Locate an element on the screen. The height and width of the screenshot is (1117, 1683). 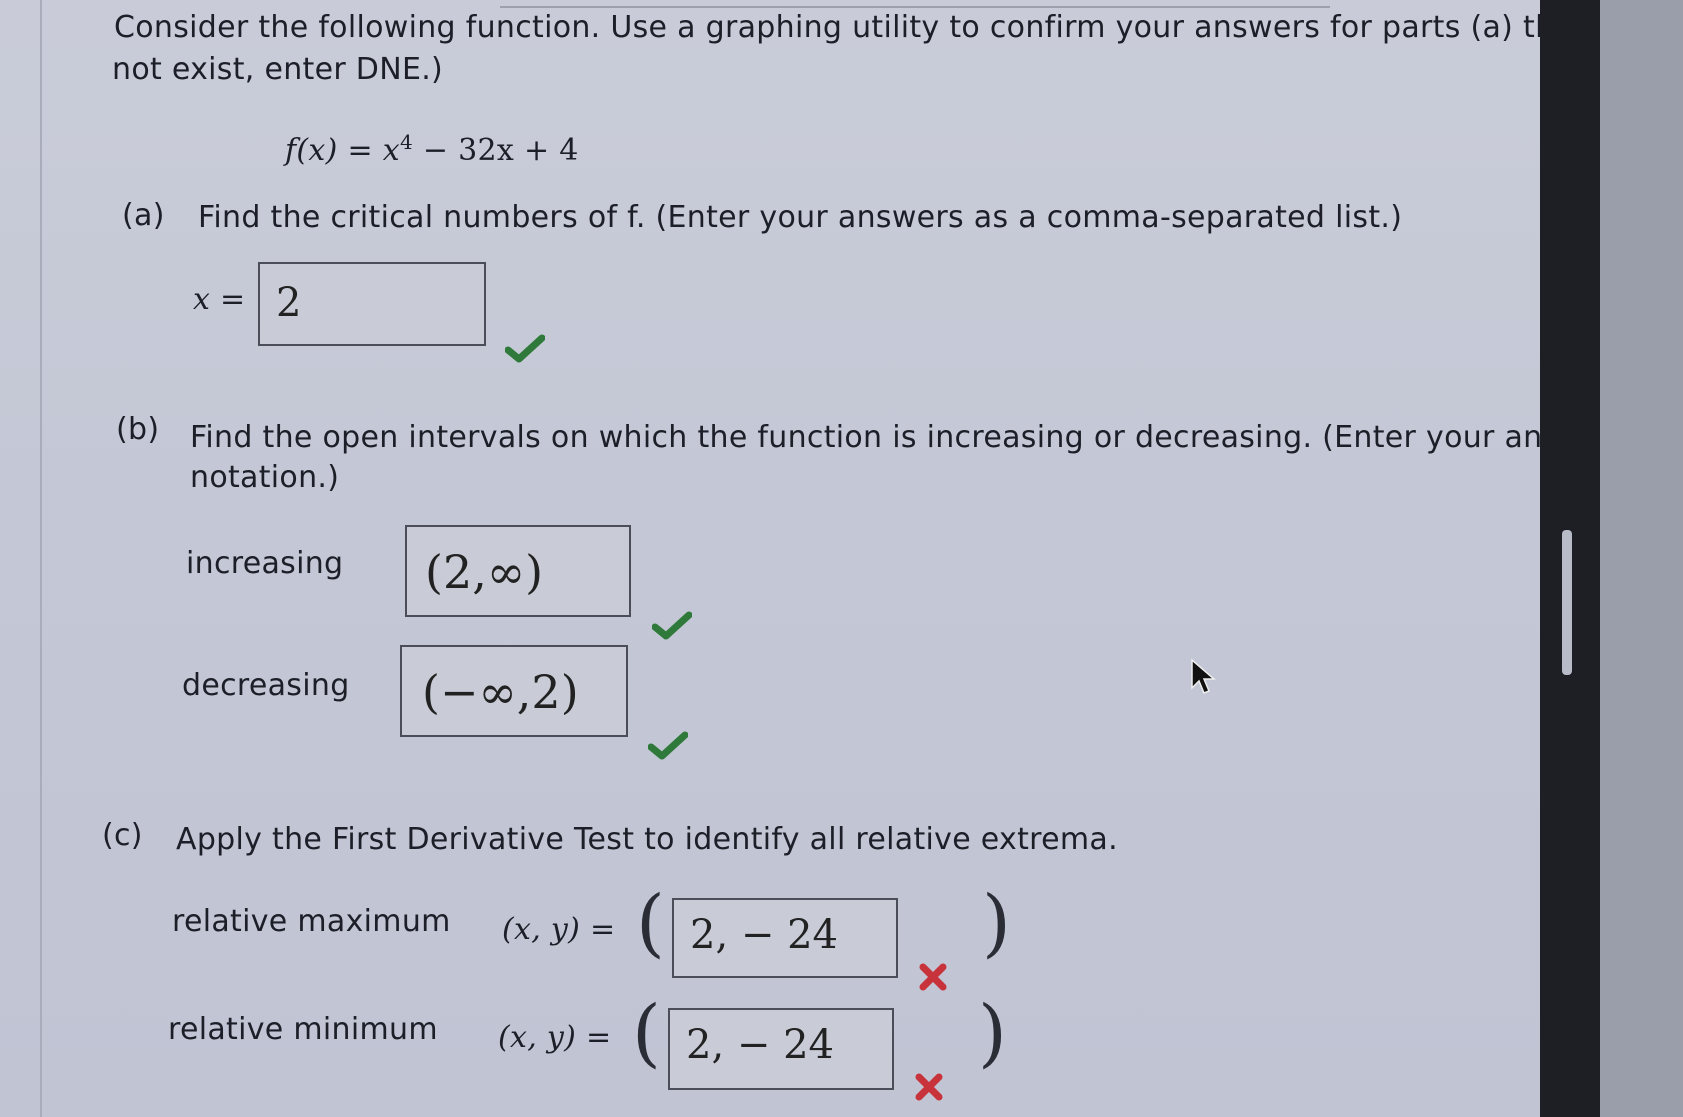
decreasing-interval-value: (−∞,2) is located at coordinates (500, 692).